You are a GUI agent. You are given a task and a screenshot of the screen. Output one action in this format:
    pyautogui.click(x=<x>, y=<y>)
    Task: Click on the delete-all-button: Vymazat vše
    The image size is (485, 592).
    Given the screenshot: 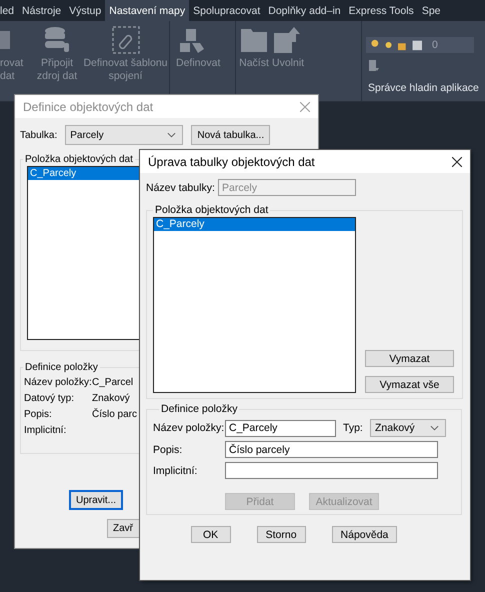 What is the action you would take?
    pyautogui.click(x=409, y=384)
    